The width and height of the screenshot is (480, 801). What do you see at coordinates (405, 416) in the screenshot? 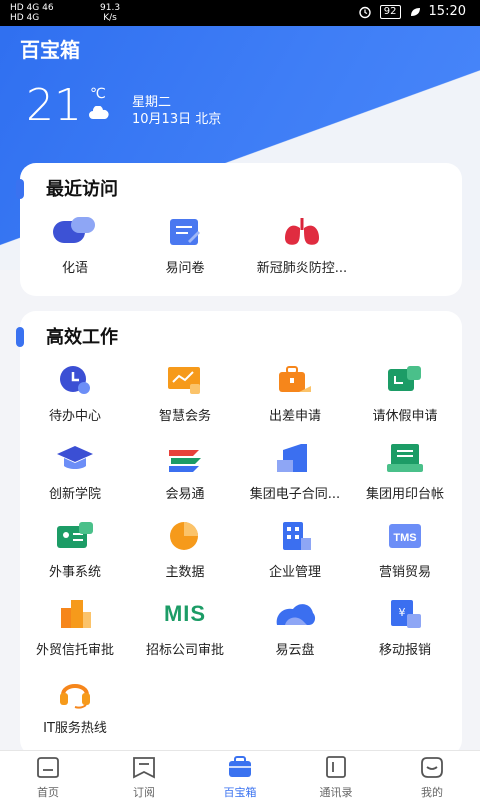
I see `work-item-label: 请休假申请` at bounding box center [405, 416].